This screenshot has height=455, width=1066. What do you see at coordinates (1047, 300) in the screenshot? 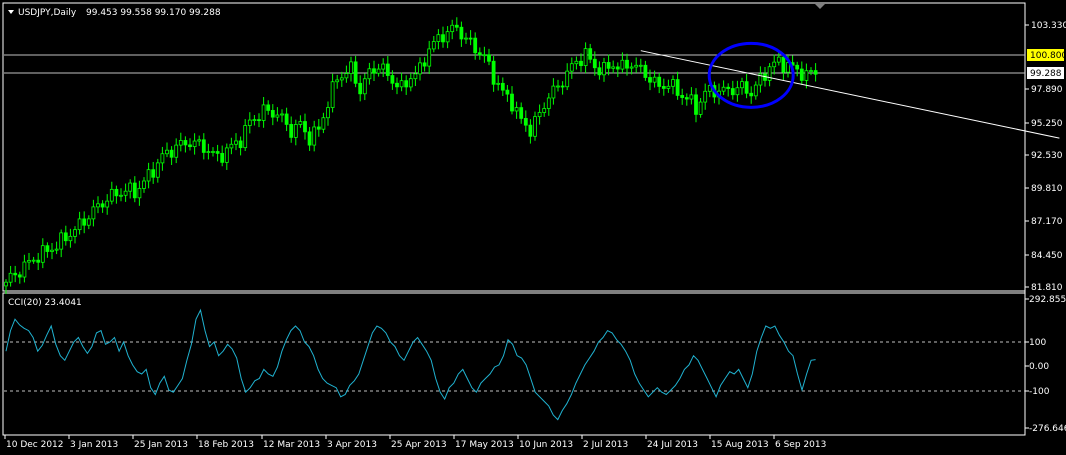
I see `cci-tick-label: 292.8552` at bounding box center [1047, 300].